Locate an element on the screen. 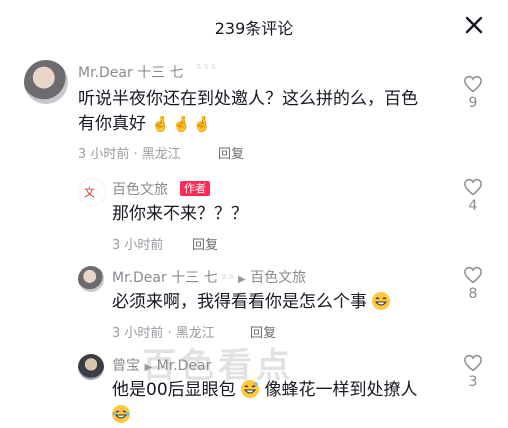  avatar: 文 is located at coordinates (92, 192).